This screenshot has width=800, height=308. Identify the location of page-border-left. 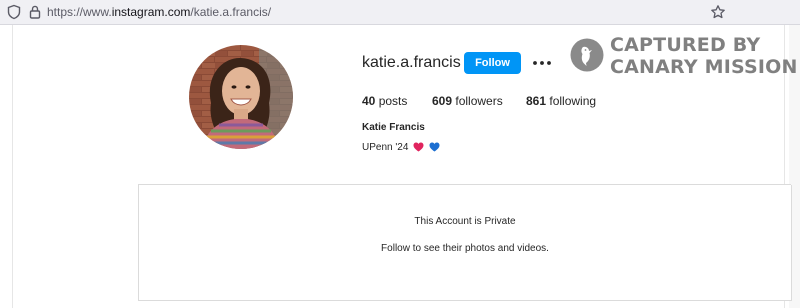
(12, 166).